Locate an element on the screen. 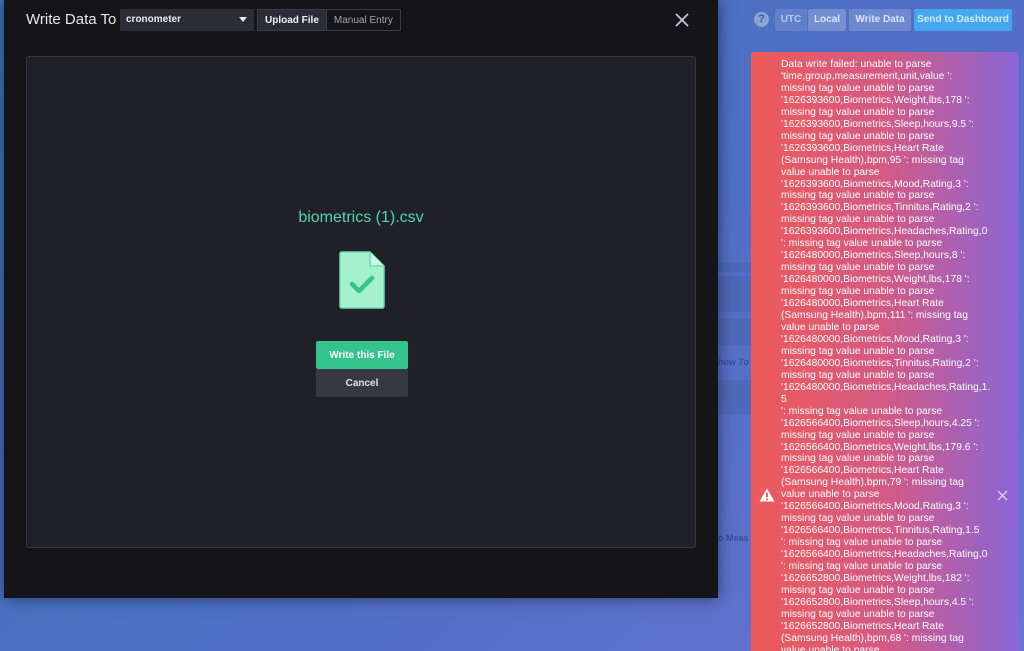 This screenshot has width=1024, height=651. warning-icon is located at coordinates (767, 495).